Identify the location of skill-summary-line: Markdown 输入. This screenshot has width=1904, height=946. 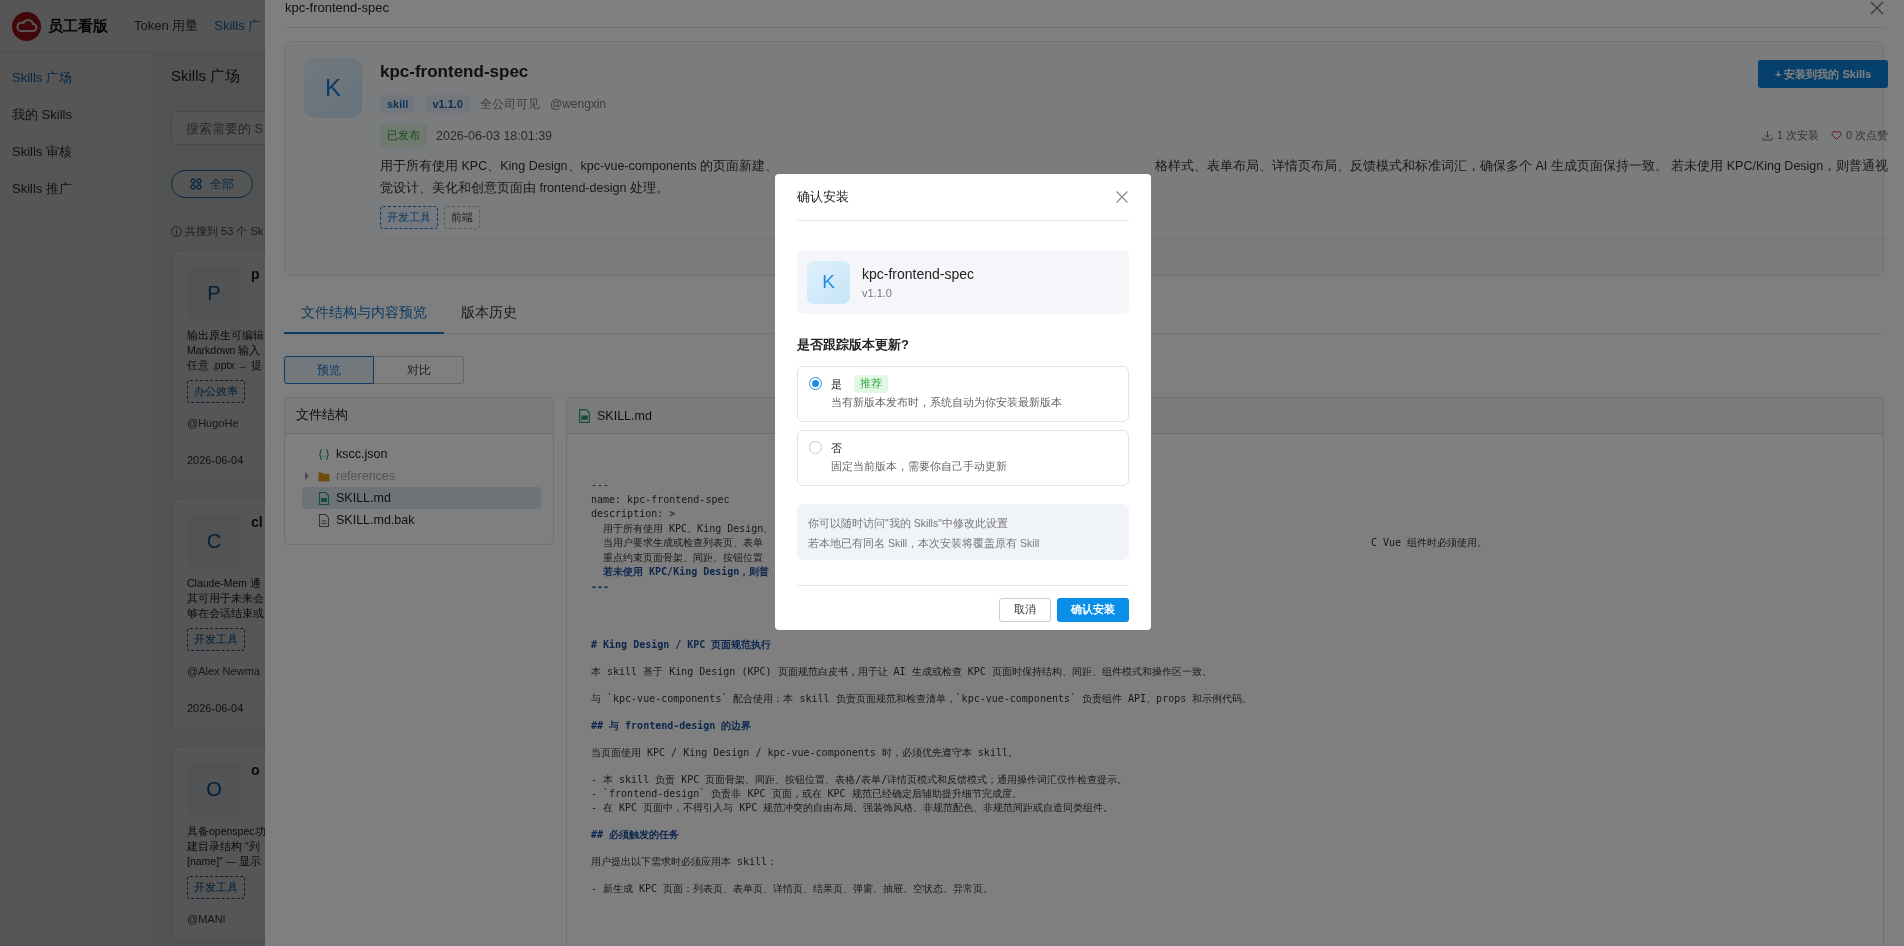
(224, 350).